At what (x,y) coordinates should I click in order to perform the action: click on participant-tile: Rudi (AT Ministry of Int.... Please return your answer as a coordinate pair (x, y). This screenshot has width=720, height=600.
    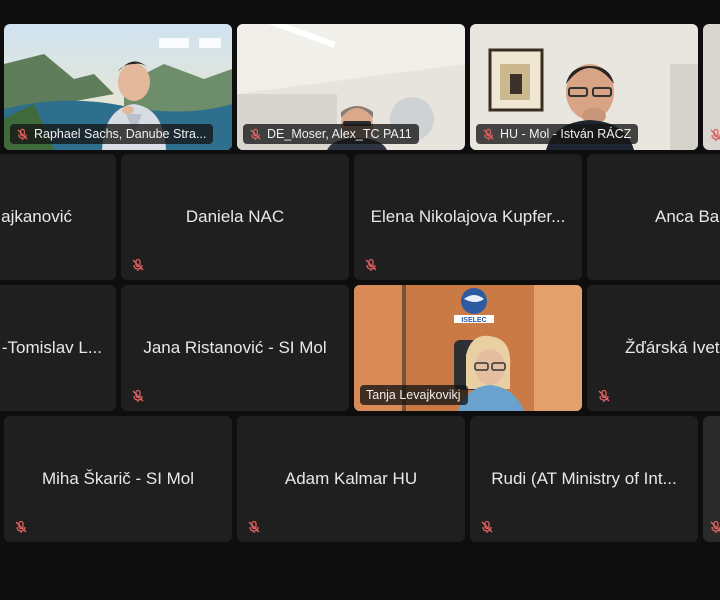
    Looking at the image, I should click on (584, 479).